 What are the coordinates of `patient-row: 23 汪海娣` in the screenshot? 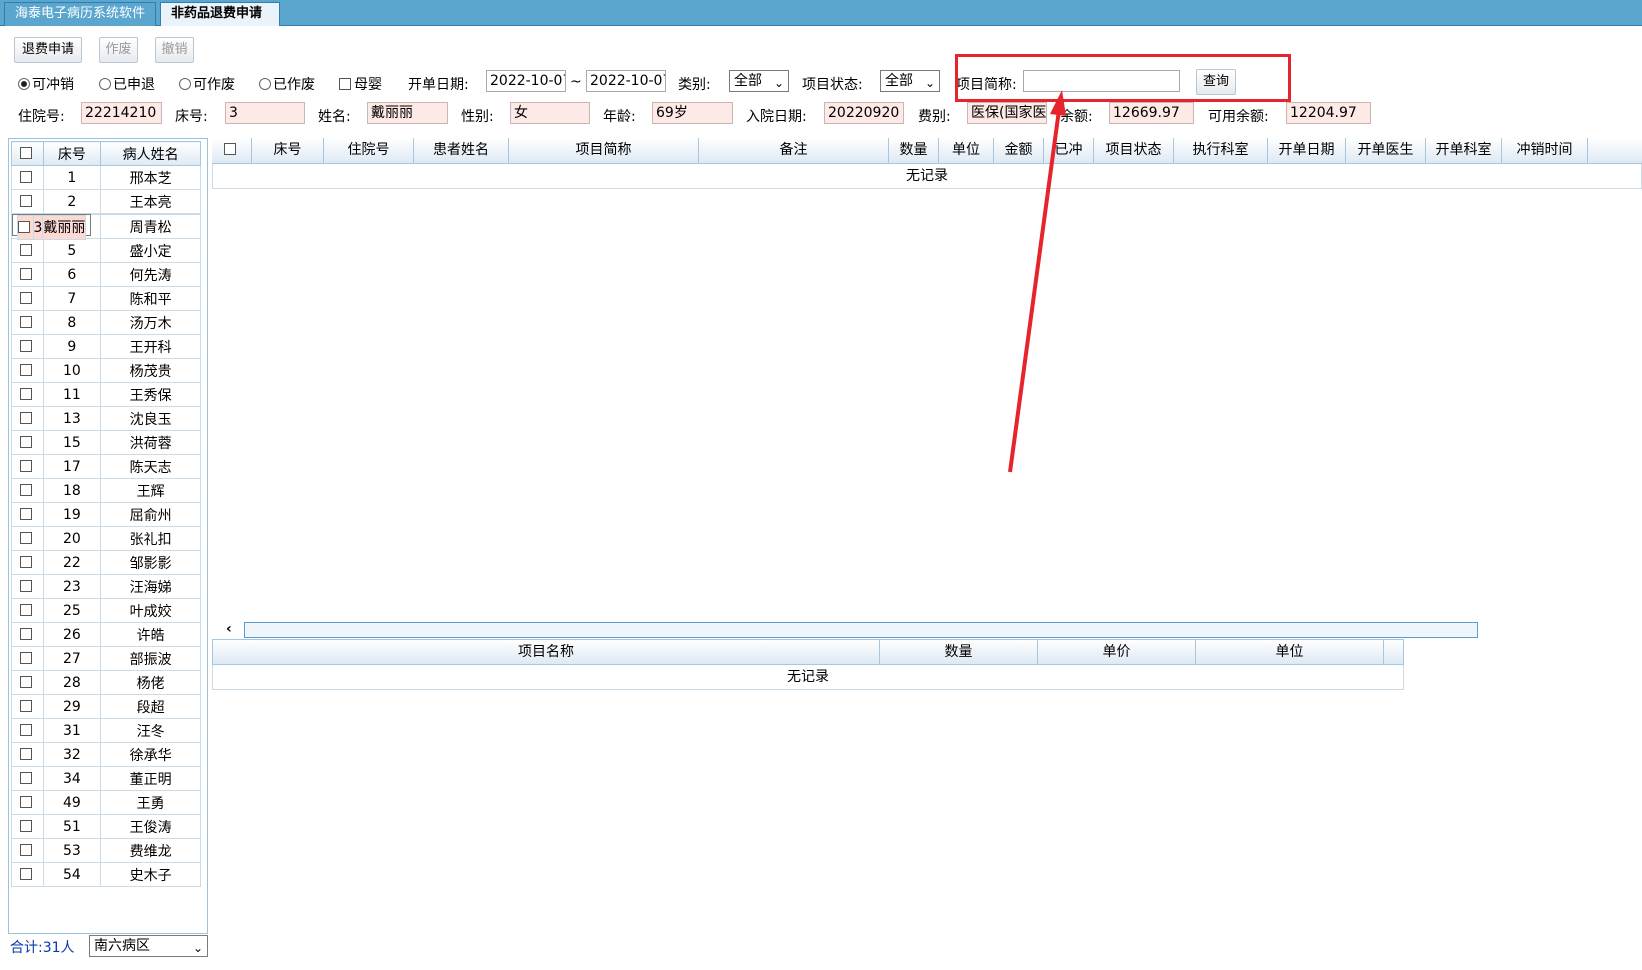 It's located at (106, 586).